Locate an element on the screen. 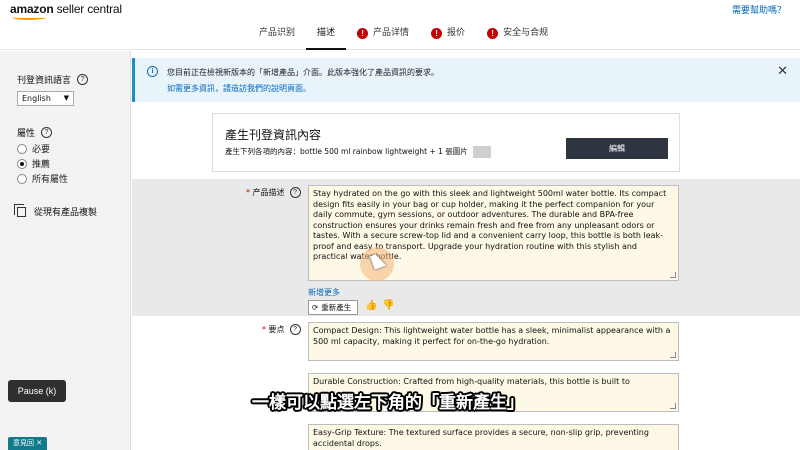 Image resolution: width=800 pixels, height=450 pixels. radio-recommended: 推薦 is located at coordinates (33, 163).